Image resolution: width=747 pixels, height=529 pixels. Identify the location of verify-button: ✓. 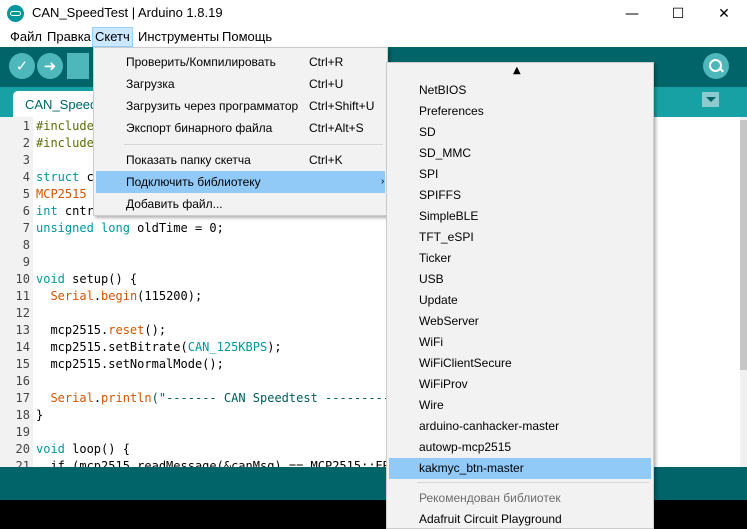
(22, 66).